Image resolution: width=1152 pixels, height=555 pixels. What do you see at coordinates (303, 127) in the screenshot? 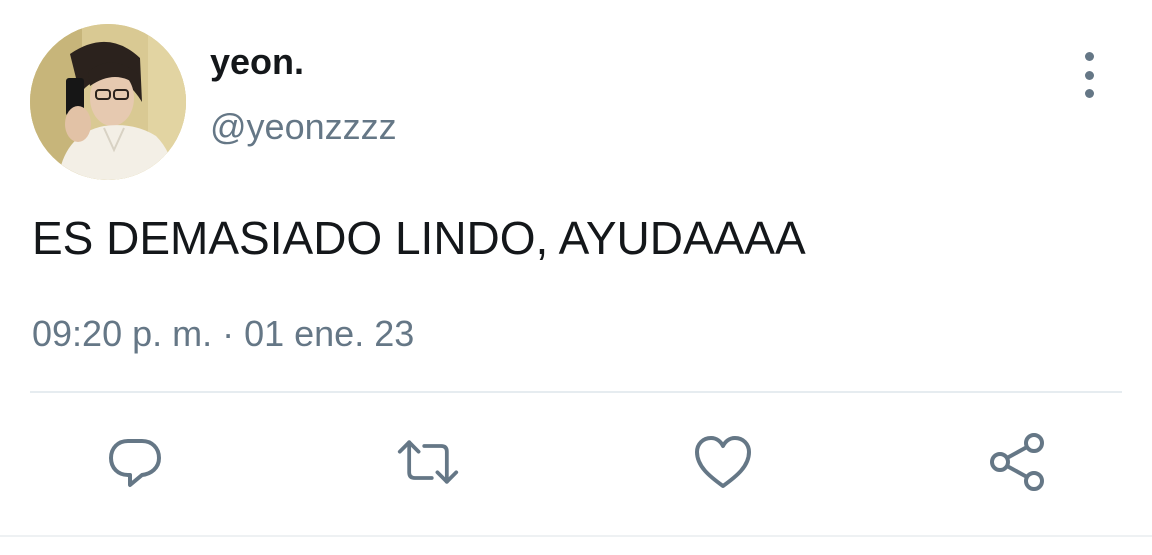
I see `author-handle: @yeonzzzz` at bounding box center [303, 127].